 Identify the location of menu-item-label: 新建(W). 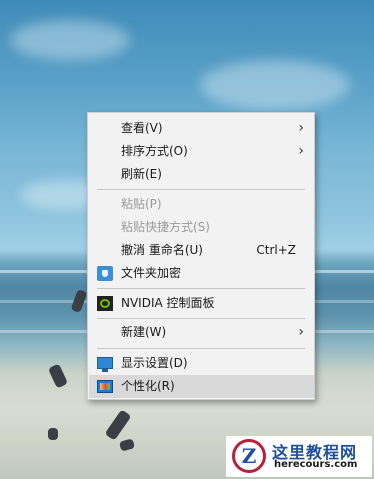
(144, 332).